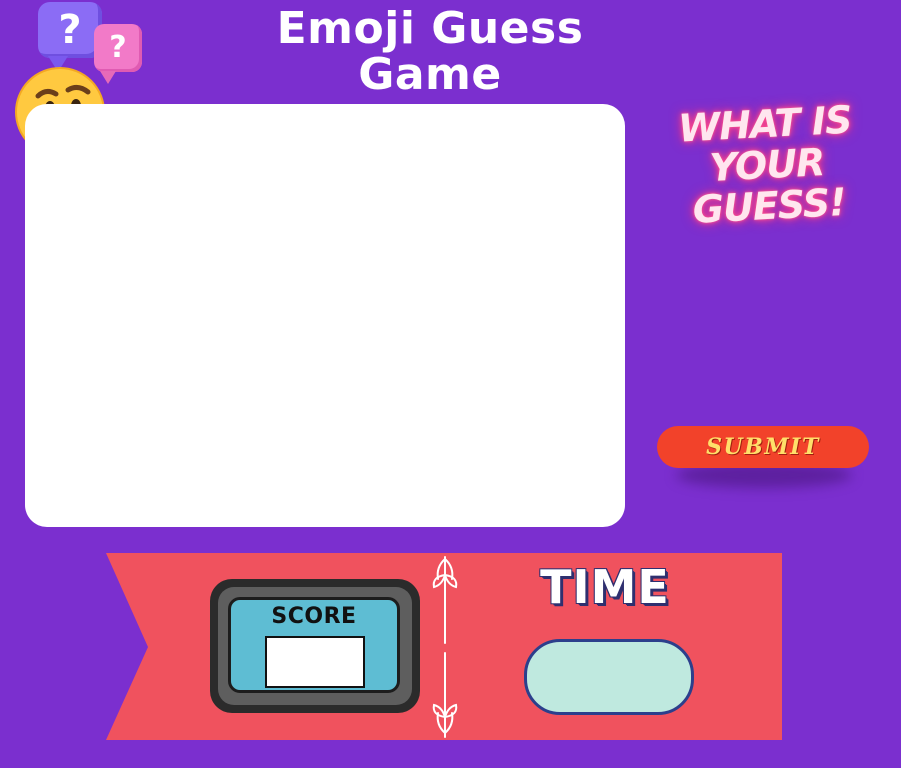 The image size is (901, 768). What do you see at coordinates (70, 37) in the screenshot?
I see `question-bubble-icon: ?` at bounding box center [70, 37].